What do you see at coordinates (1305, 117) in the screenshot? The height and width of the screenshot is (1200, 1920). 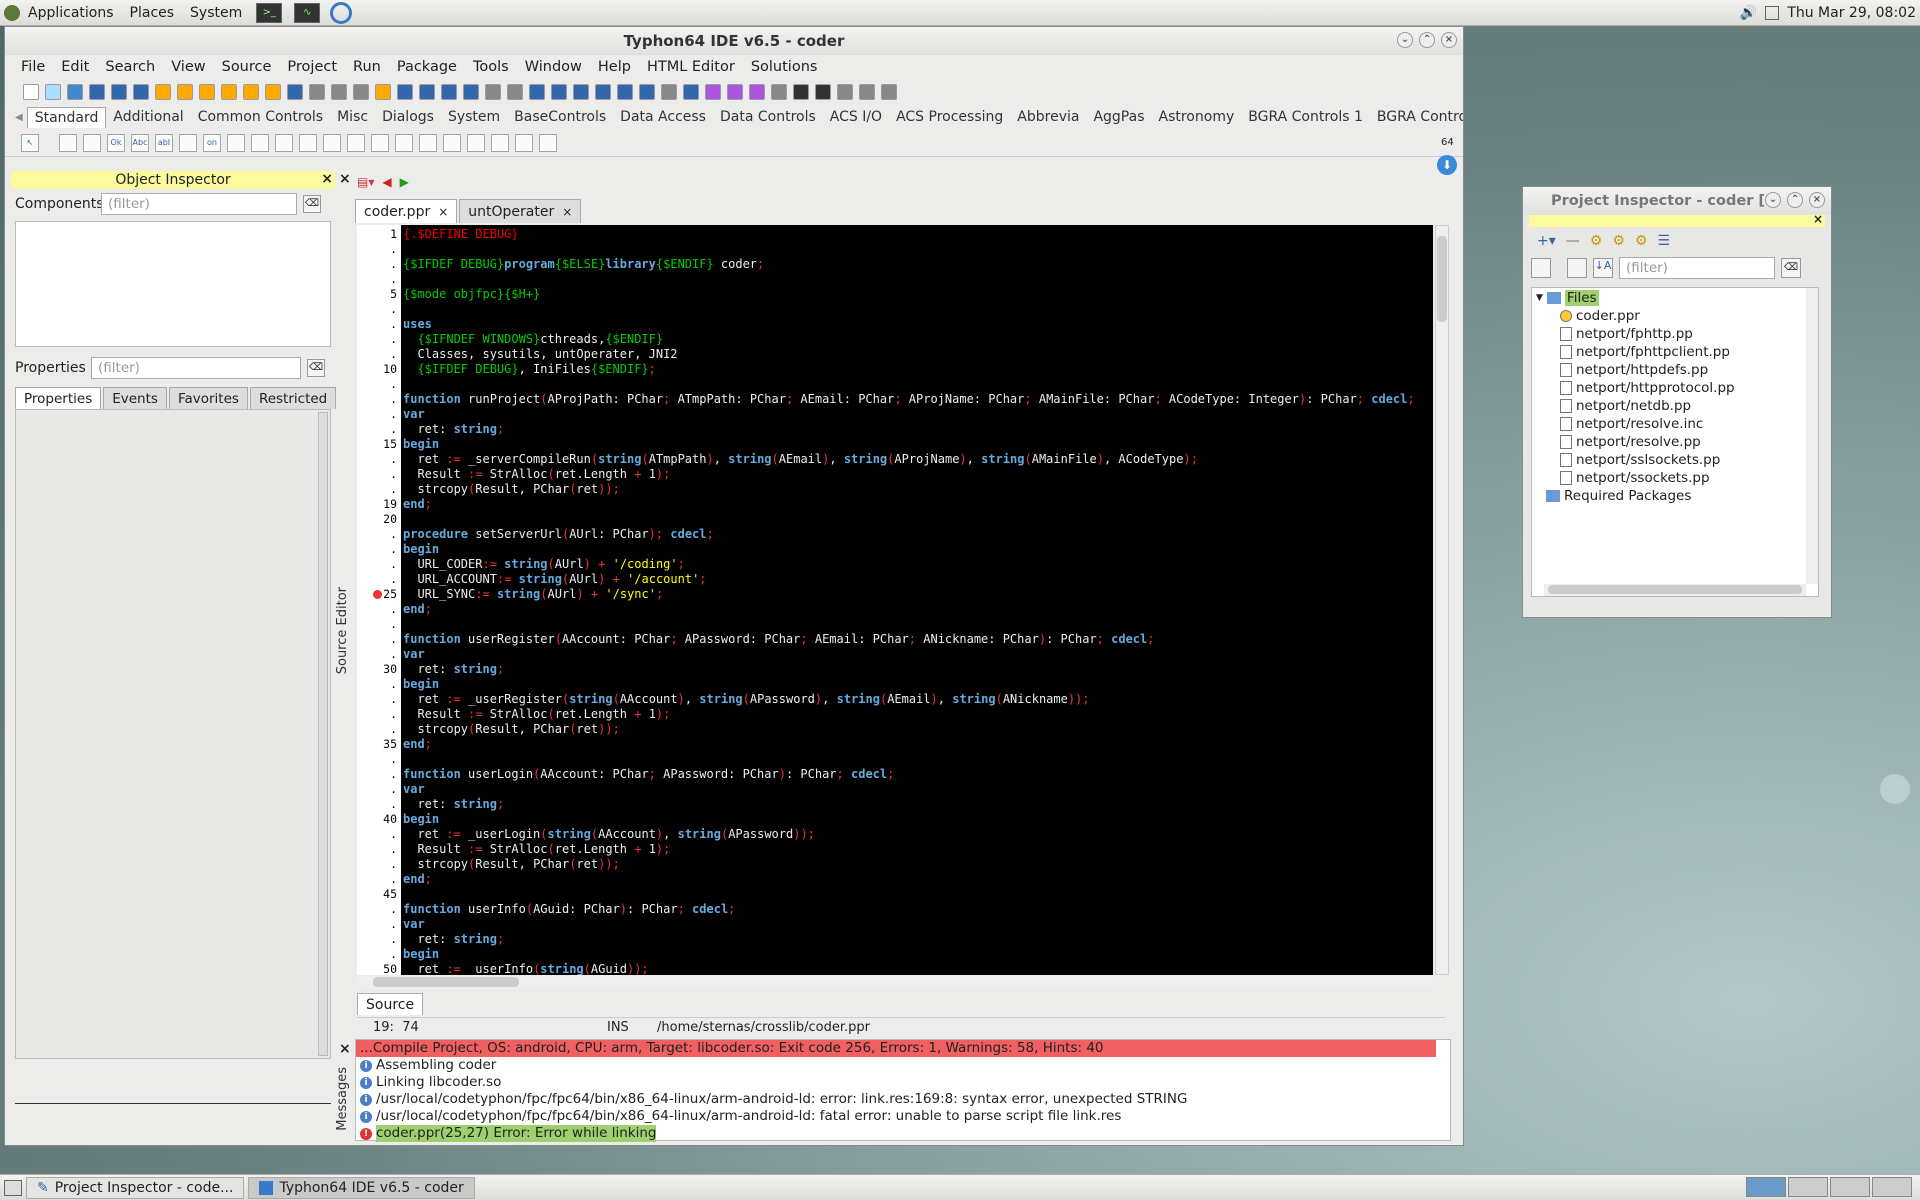 I see `palette-tab-bgra-controls-1: BGRA Controls 1` at bounding box center [1305, 117].